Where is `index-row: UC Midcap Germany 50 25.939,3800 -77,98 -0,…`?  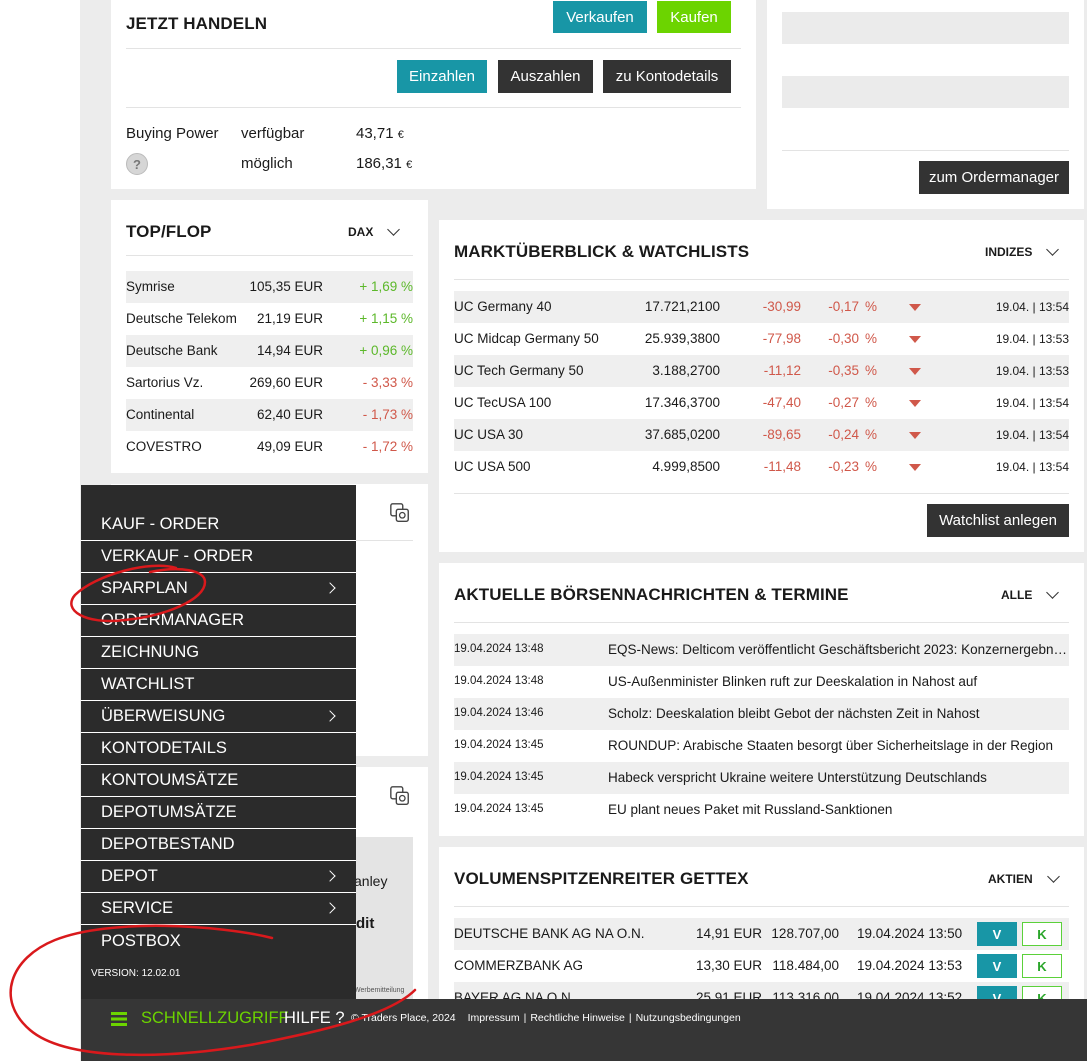
index-row: UC Midcap Germany 50 25.939,3800 -77,98 -0,… is located at coordinates (761, 339).